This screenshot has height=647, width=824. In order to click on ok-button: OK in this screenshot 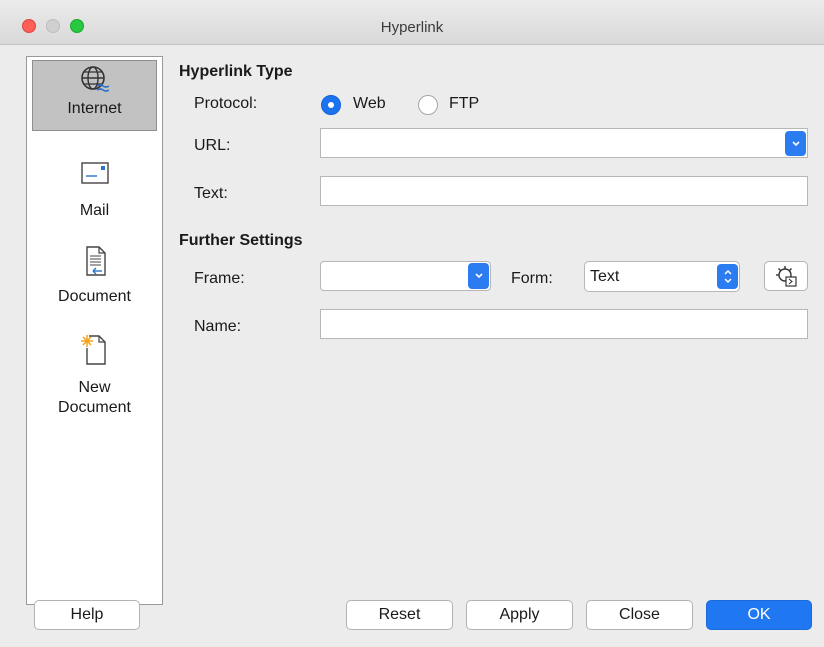, I will do `click(759, 615)`.